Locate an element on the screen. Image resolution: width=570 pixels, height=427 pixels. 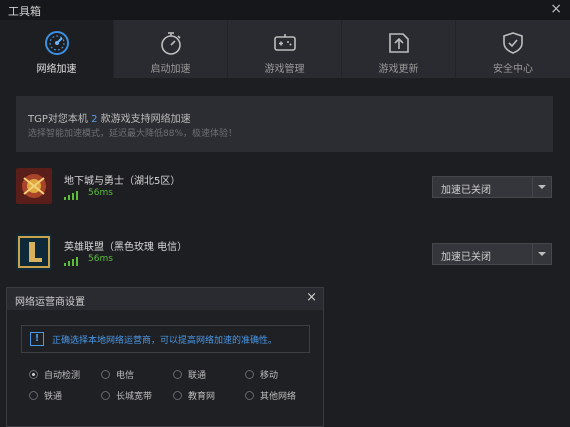
gamepad-icon is located at coordinates (285, 42).